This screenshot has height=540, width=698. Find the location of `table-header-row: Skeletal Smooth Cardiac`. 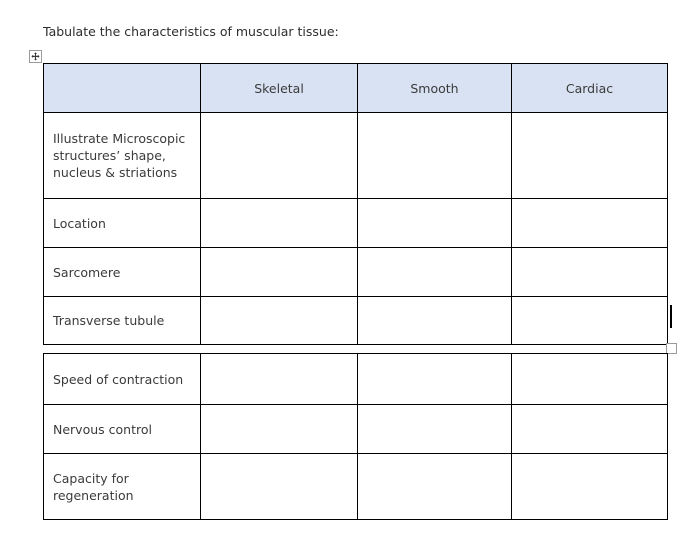

table-header-row: Skeletal Smooth Cardiac is located at coordinates (355, 88).